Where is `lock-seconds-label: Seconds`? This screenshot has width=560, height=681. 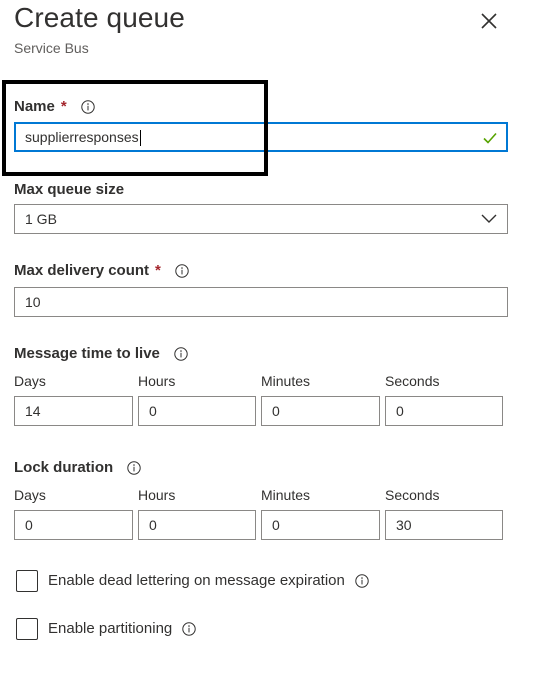 lock-seconds-label: Seconds is located at coordinates (412, 495).